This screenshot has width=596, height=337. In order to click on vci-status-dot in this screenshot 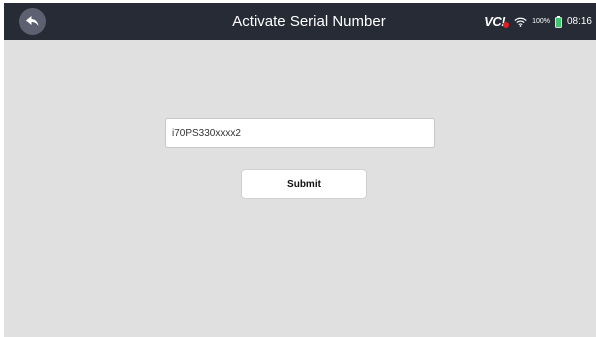, I will do `click(506, 25)`.